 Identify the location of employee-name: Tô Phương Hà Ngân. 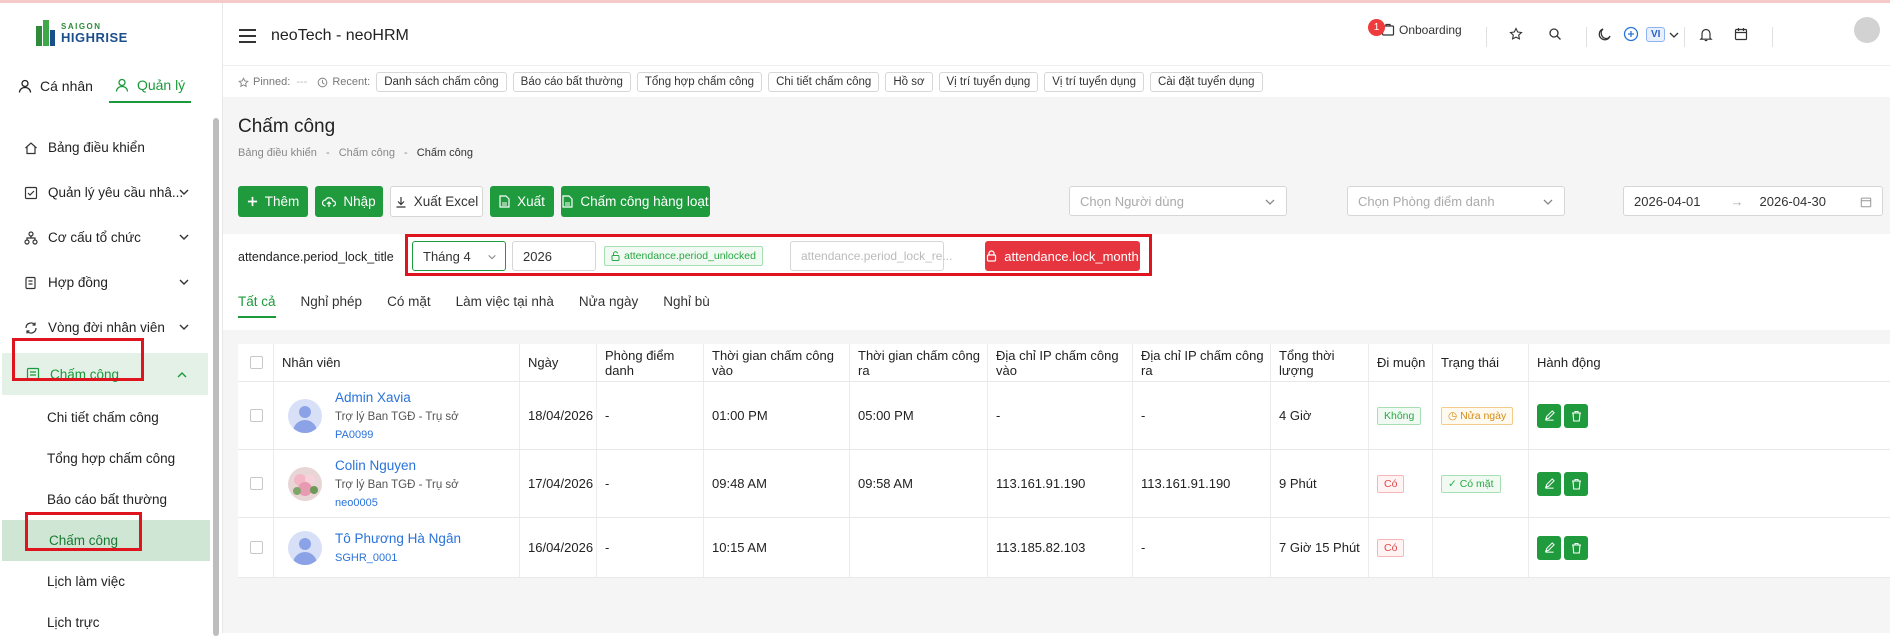
(398, 538).